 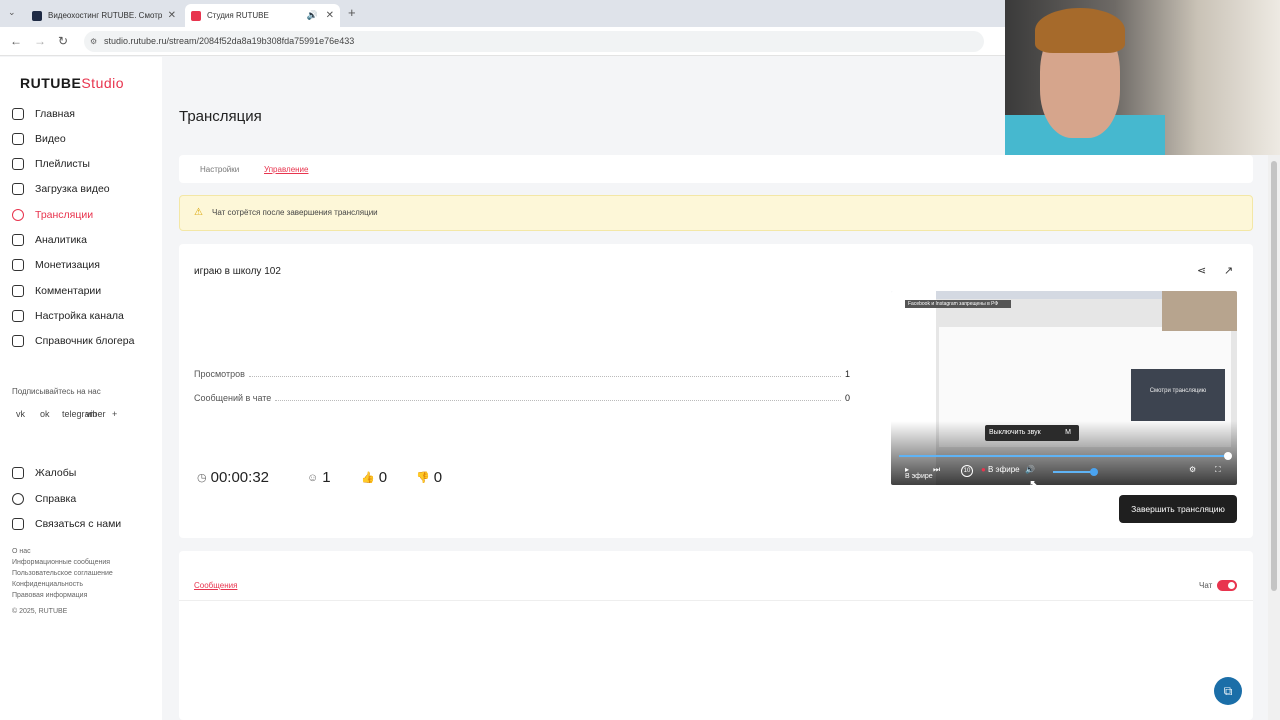 What do you see at coordinates (87, 473) in the screenshot?
I see `sidebar-item-complaints: Жалобы` at bounding box center [87, 473].